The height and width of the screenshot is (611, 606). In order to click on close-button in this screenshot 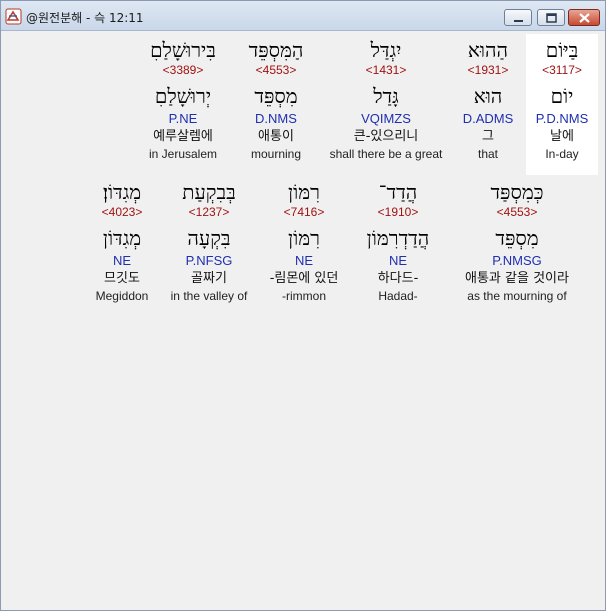, I will do `click(584, 17)`.